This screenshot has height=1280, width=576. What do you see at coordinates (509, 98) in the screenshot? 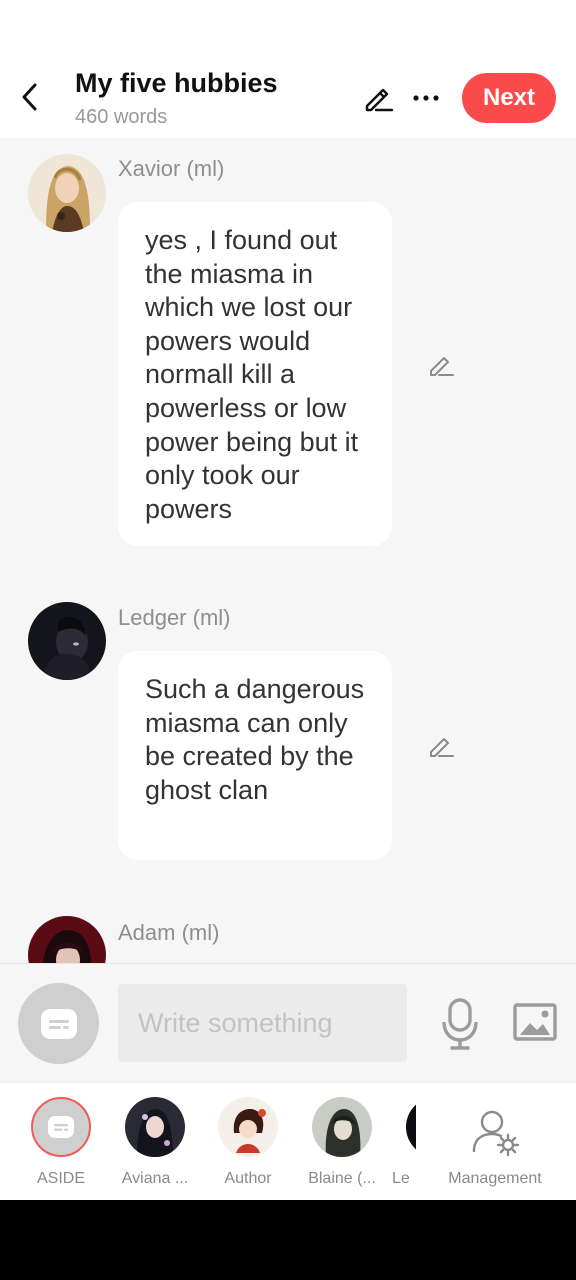
I see `next-button: Next` at bounding box center [509, 98].